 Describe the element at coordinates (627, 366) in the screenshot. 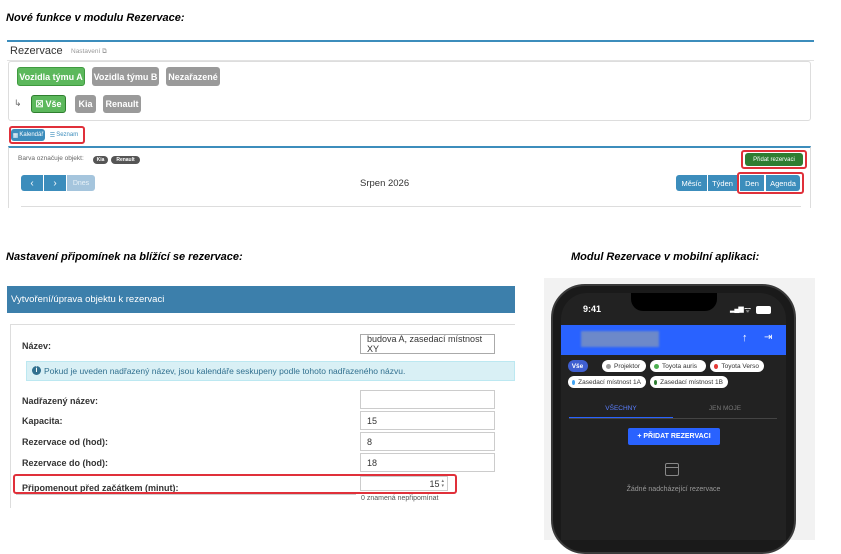

I see `filter-chip-label: Projektor` at that location.